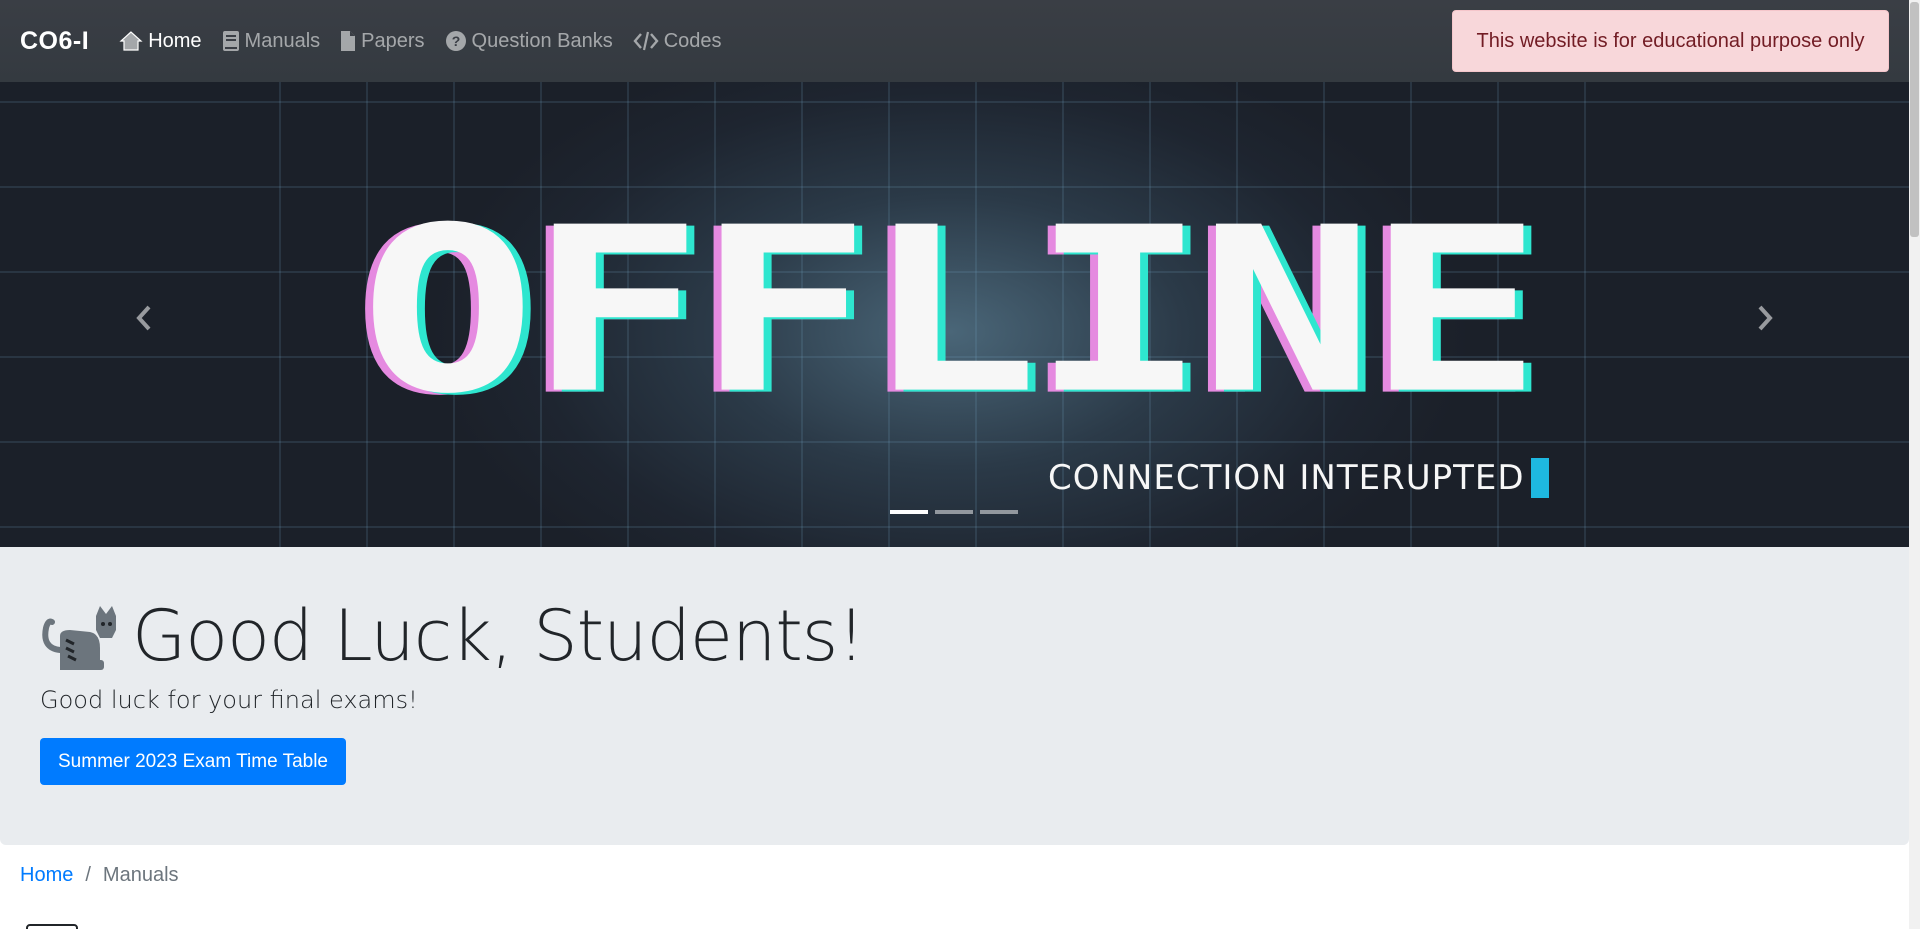 The image size is (1920, 929). What do you see at coordinates (140, 875) in the screenshot?
I see `breadcrumb-current: Manuals` at bounding box center [140, 875].